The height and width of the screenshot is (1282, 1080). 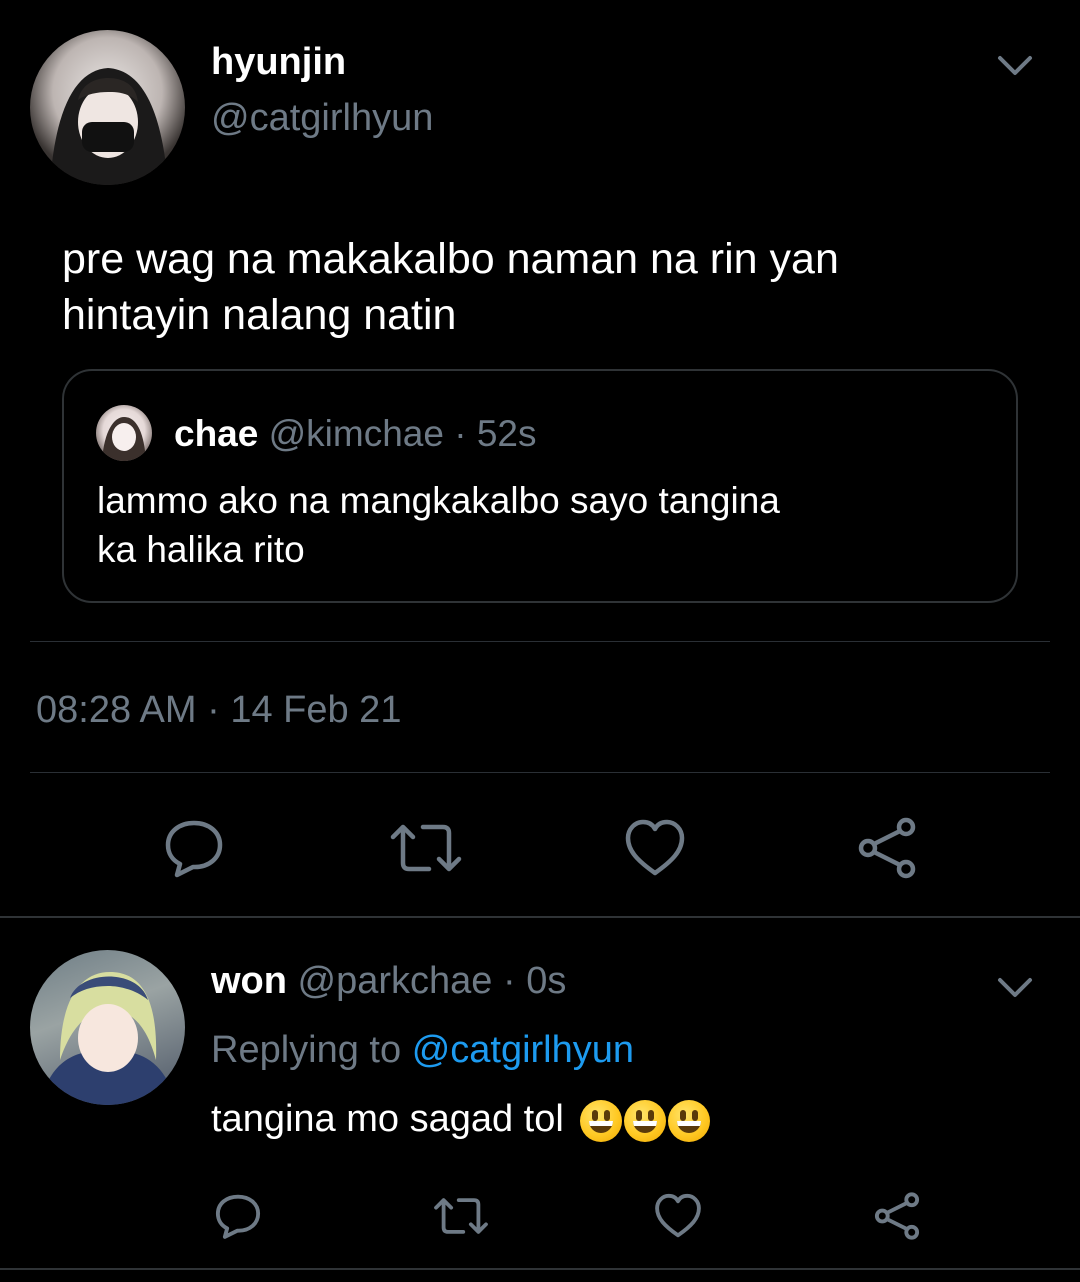 What do you see at coordinates (535, 981) in the screenshot?
I see `reply-time: · 0s` at bounding box center [535, 981].